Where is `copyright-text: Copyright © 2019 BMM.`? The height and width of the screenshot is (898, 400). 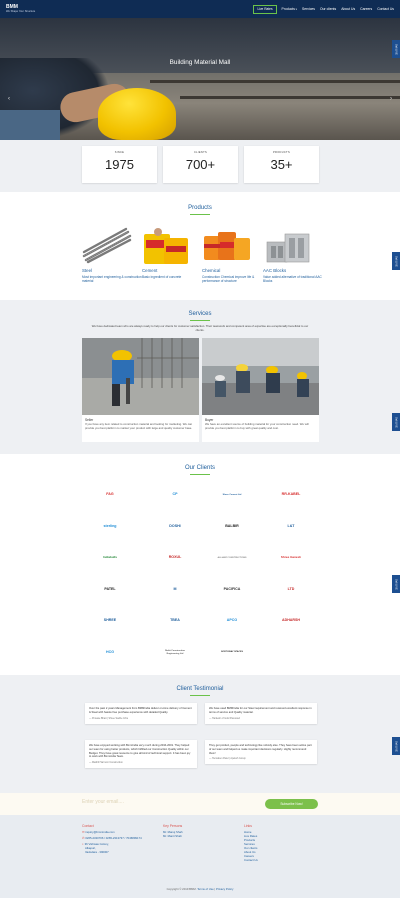 copyright-text: Copyright © 2019 BMM. is located at coordinates (181, 889).